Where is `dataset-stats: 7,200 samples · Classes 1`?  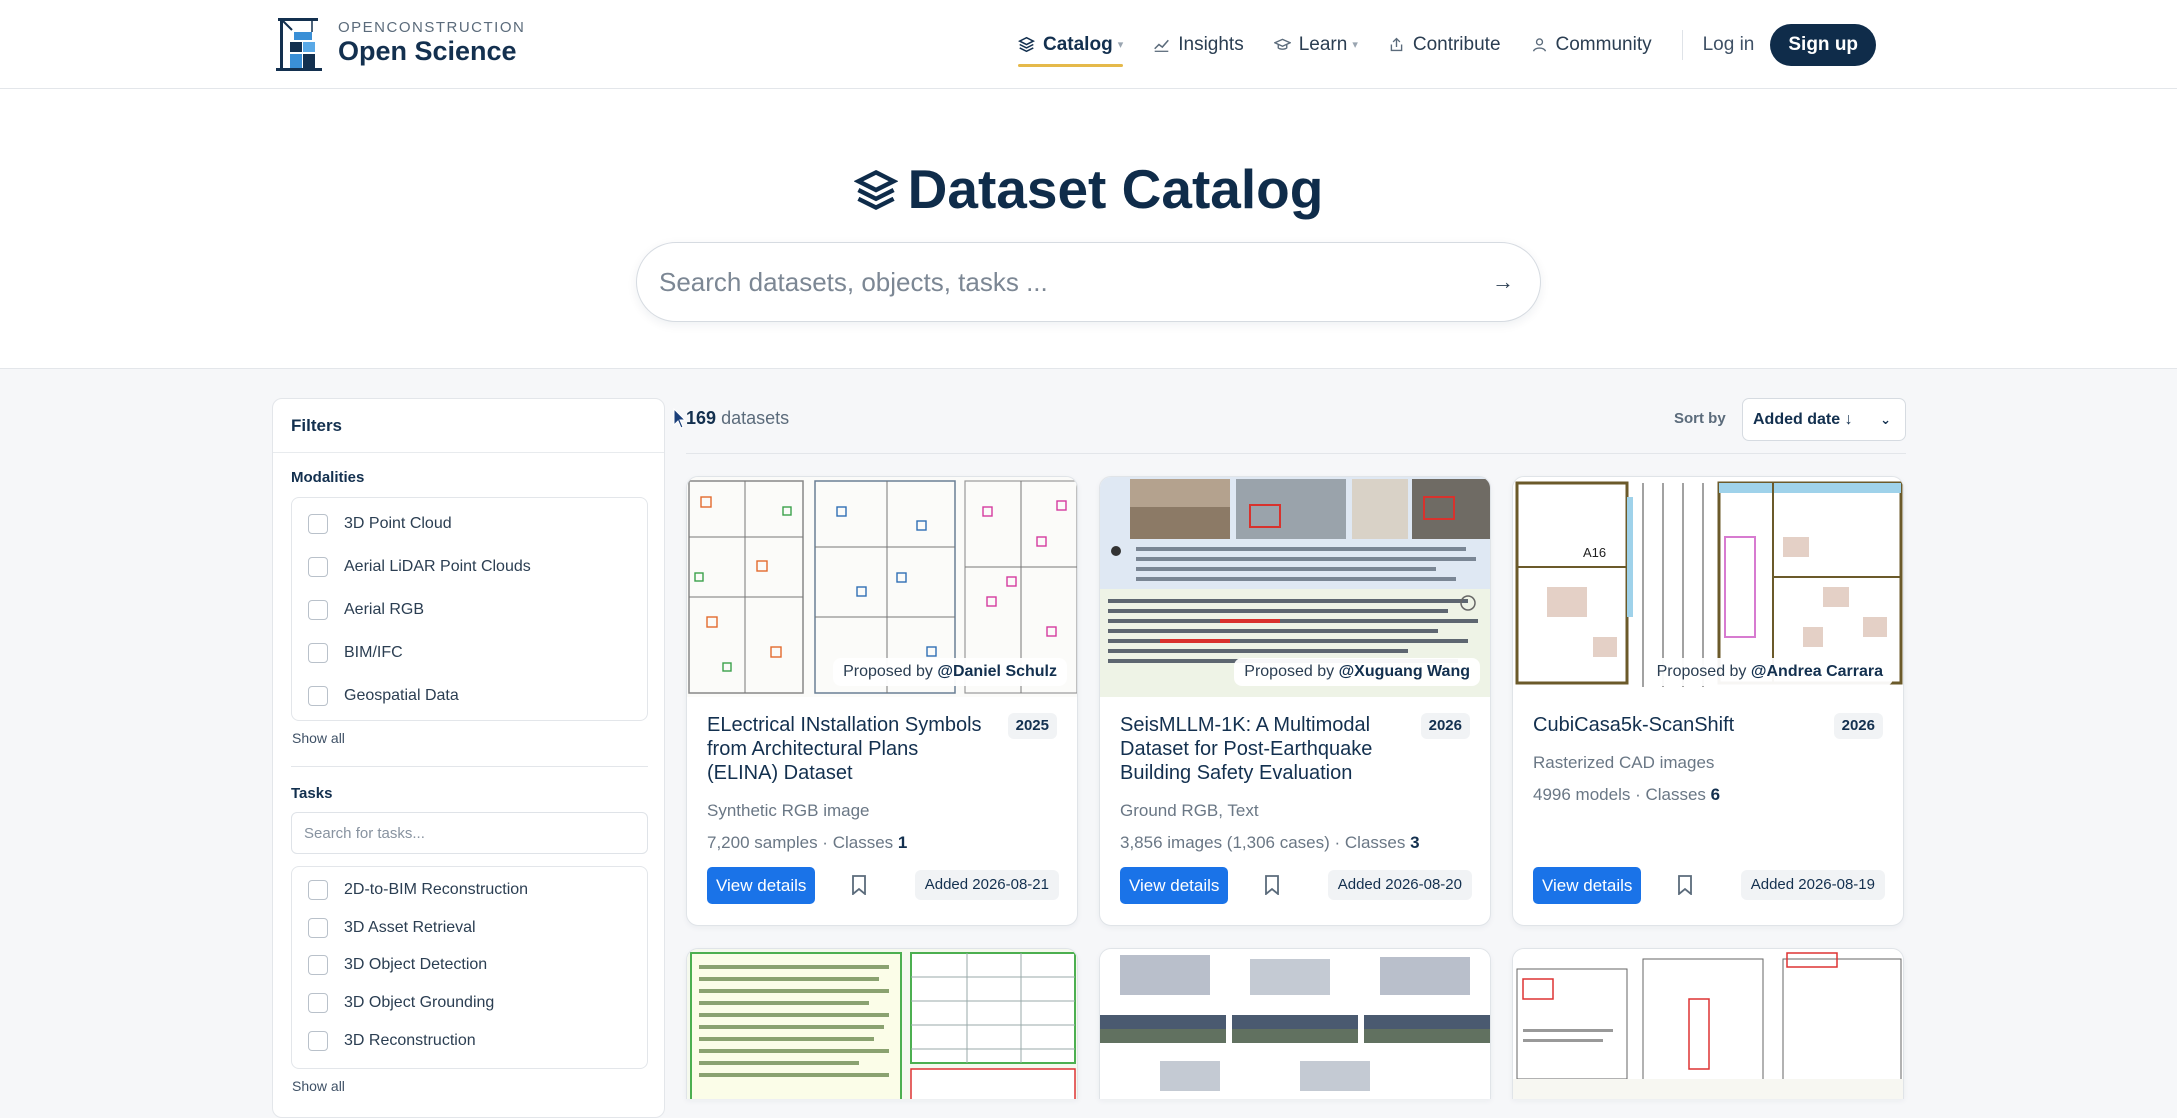
dataset-stats: 7,200 samples · Classes 1 is located at coordinates (807, 842).